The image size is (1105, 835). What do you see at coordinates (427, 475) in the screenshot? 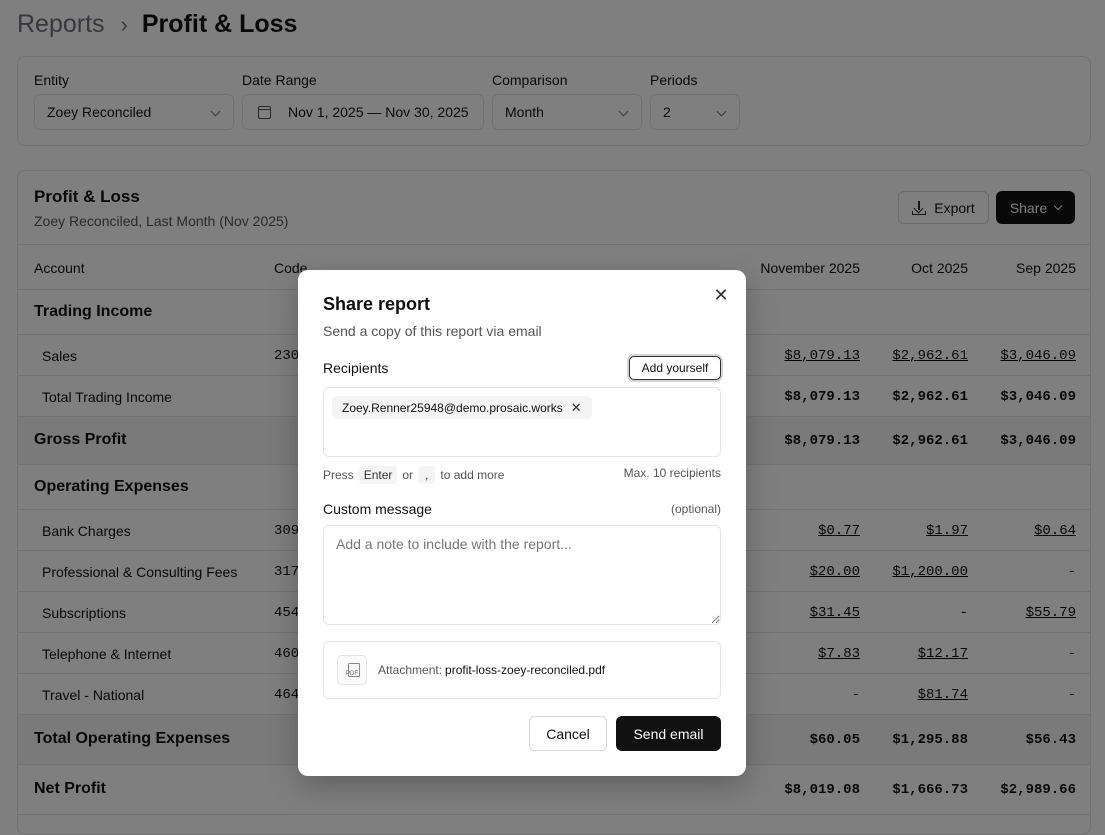
I see `comma-key-badge: ,` at bounding box center [427, 475].